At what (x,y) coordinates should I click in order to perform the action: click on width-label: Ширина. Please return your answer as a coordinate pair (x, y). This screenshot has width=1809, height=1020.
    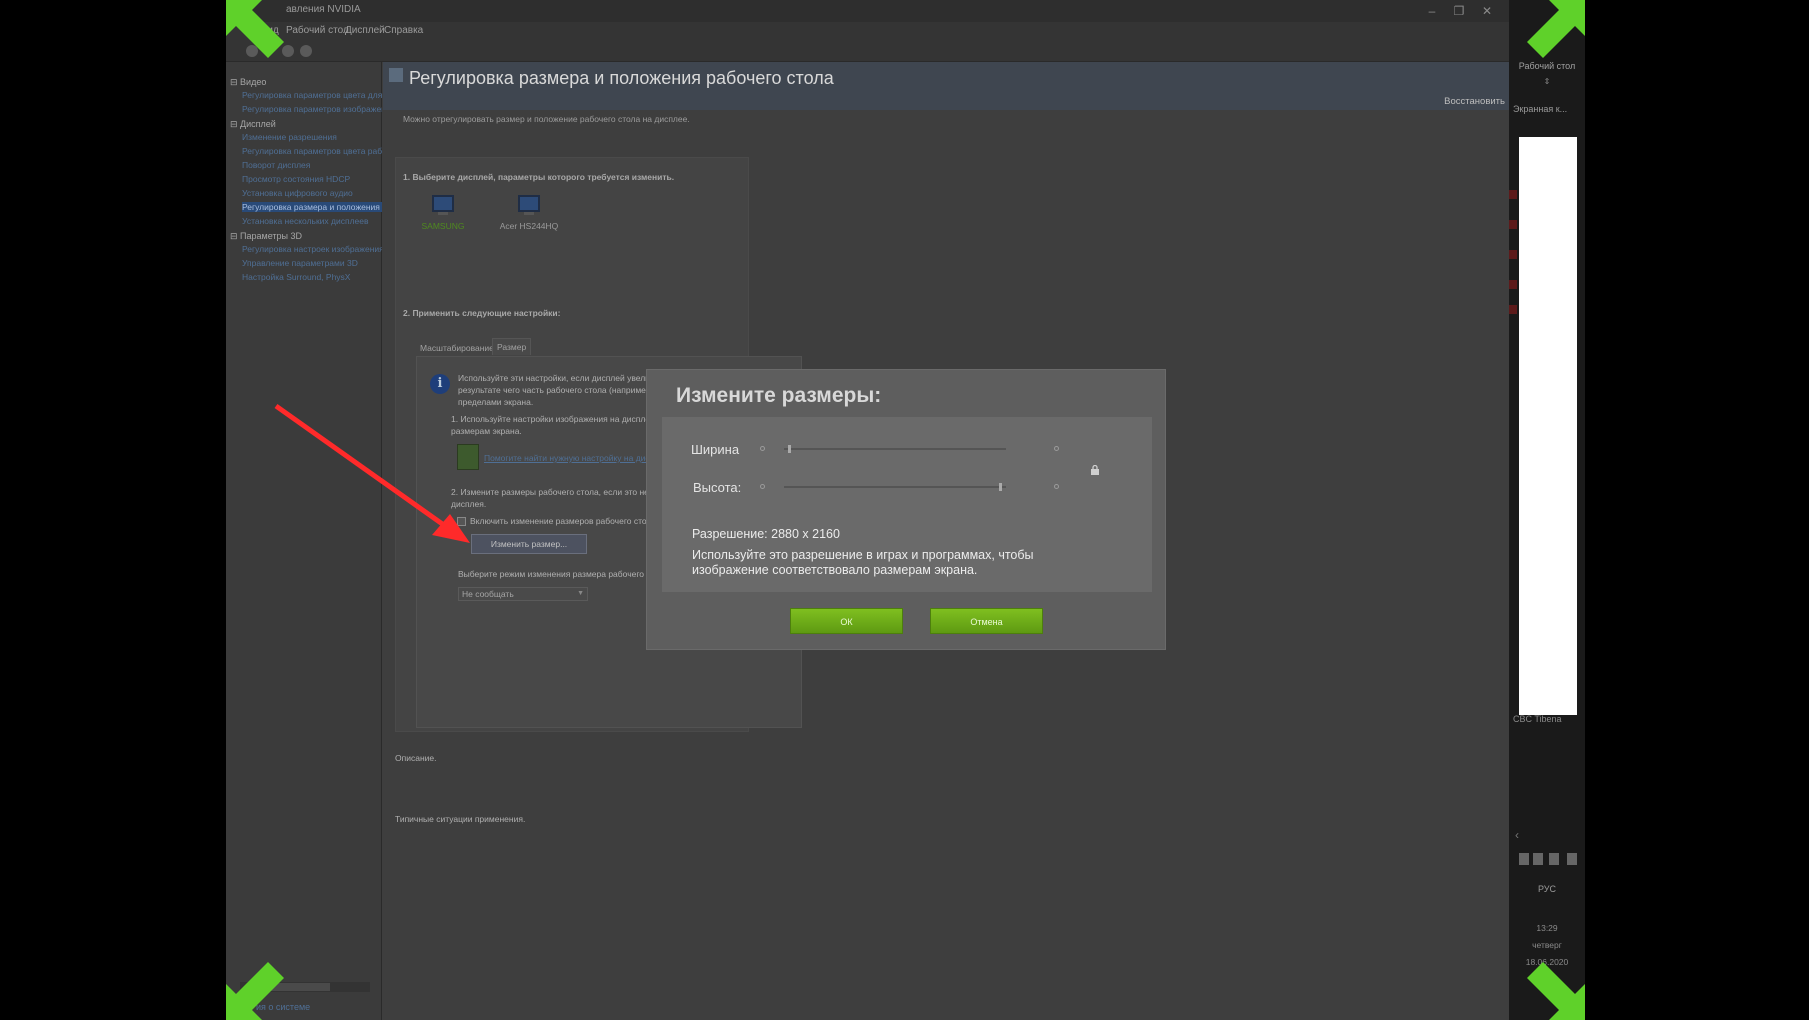
    Looking at the image, I should click on (715, 449).